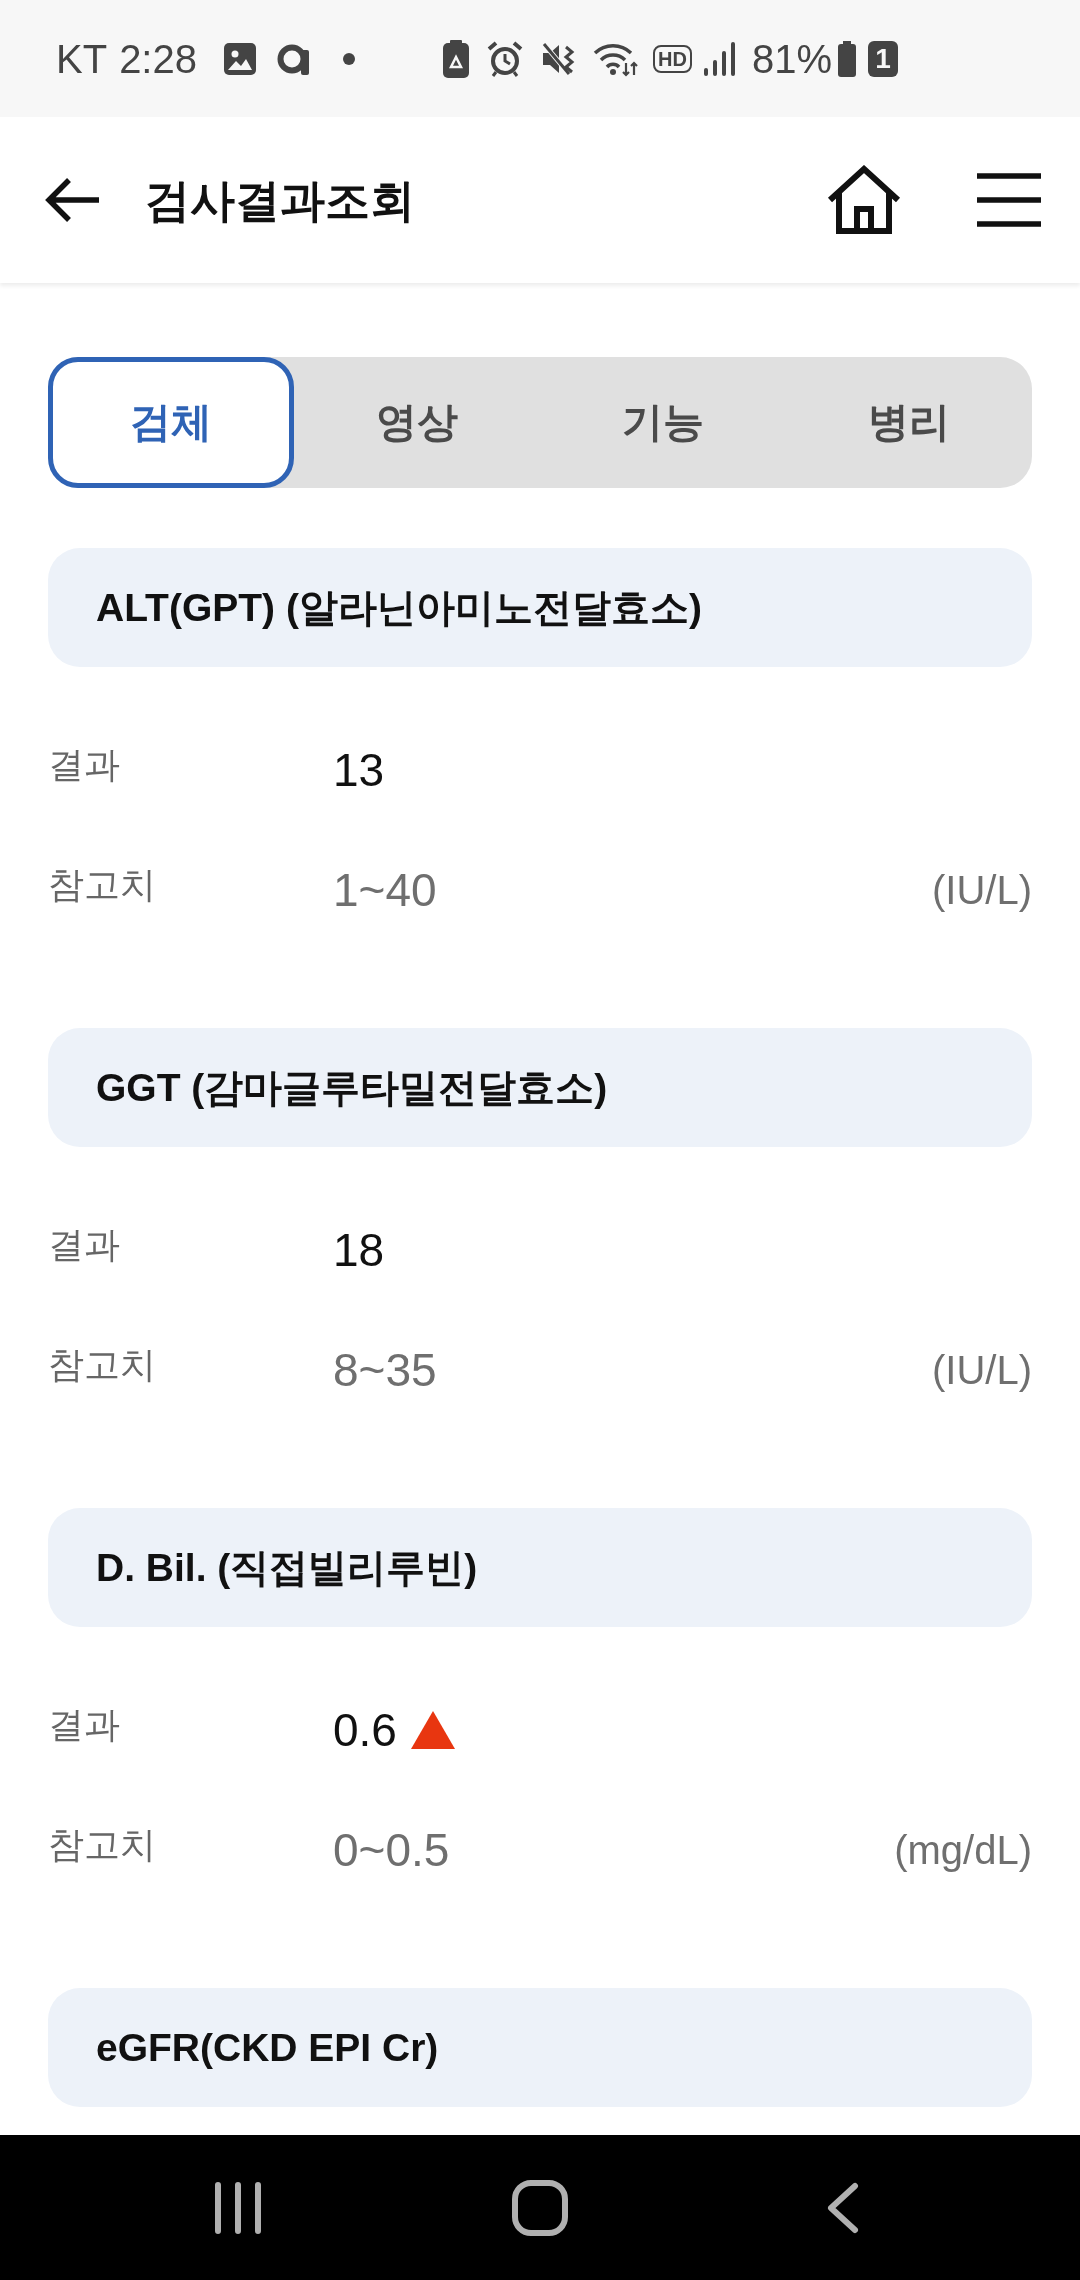 This screenshot has width=1080, height=2280. I want to click on unit-text: (mg/dL), so click(963, 1850).